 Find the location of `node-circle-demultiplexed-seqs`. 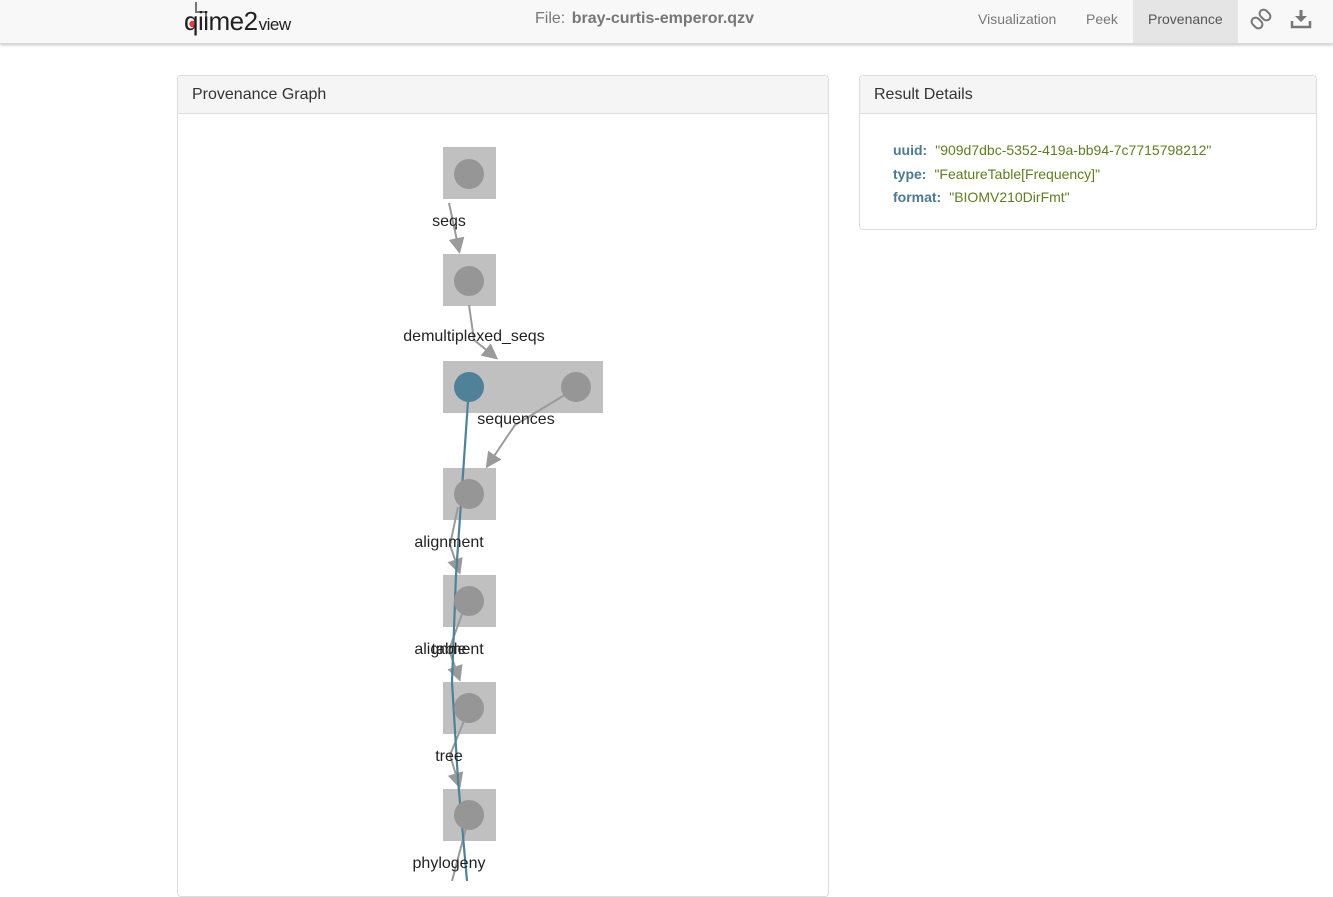

node-circle-demultiplexed-seqs is located at coordinates (469, 281).